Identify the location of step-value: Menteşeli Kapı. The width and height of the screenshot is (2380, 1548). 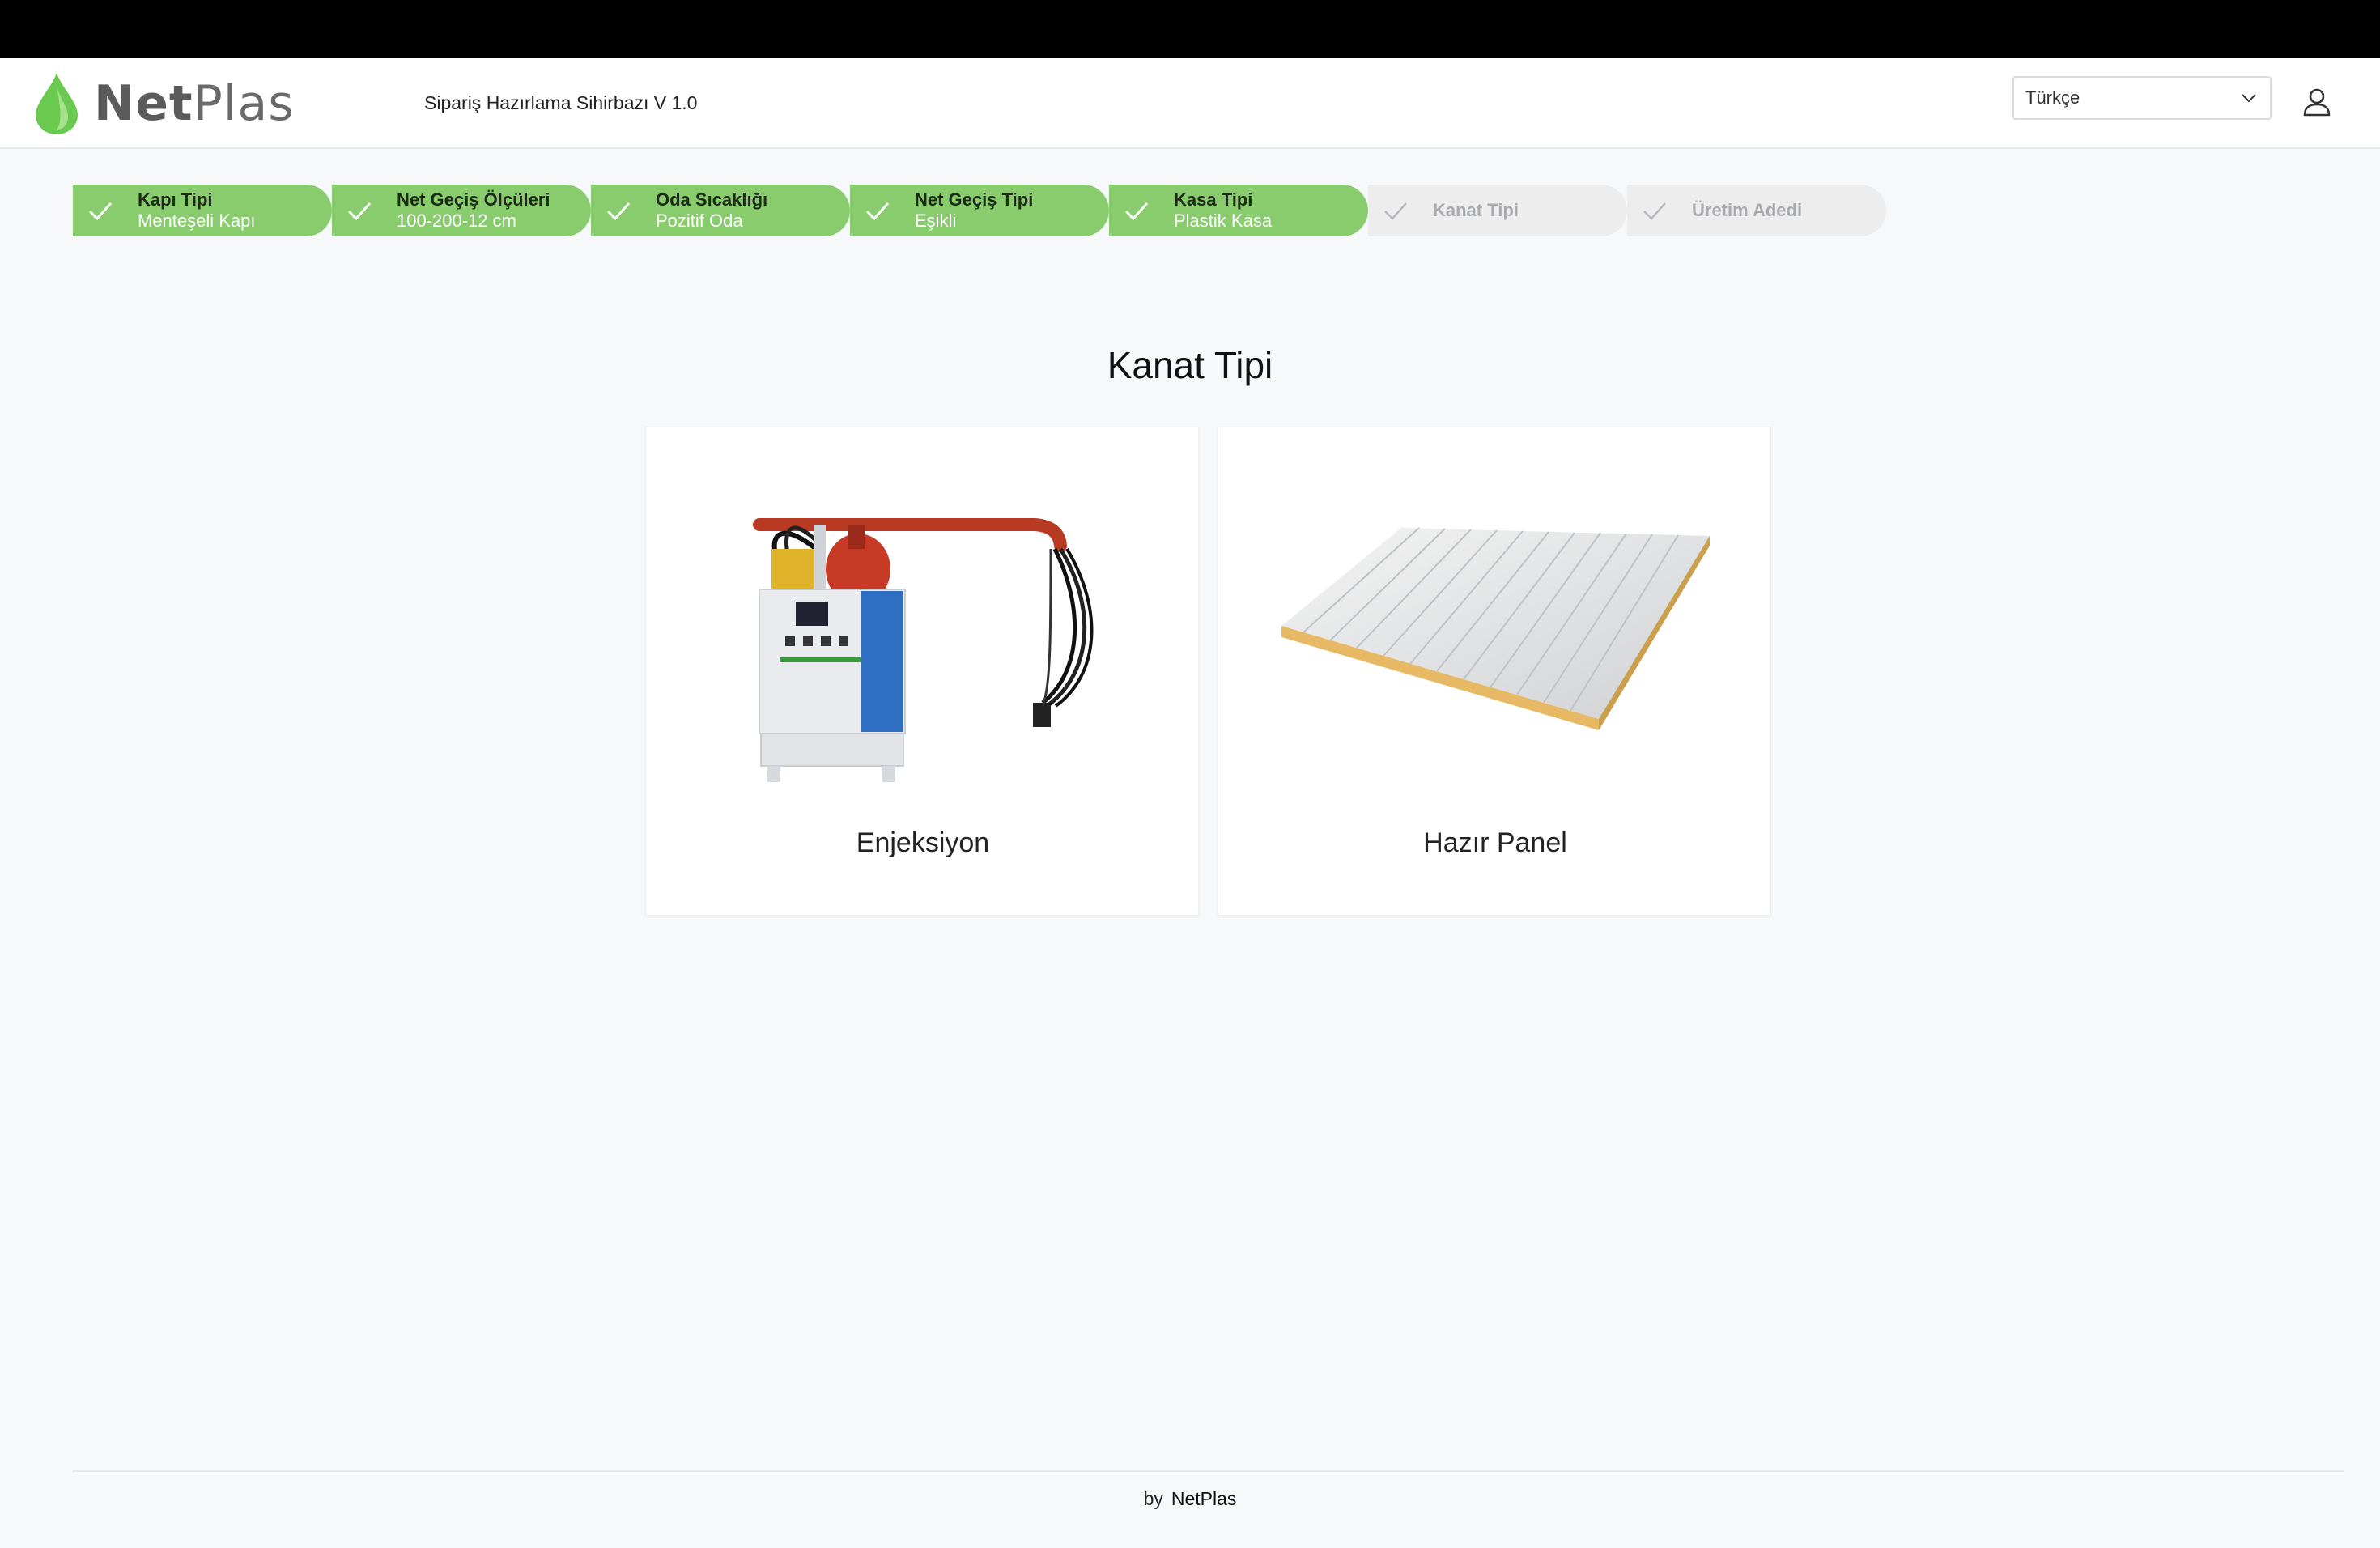
(197, 221).